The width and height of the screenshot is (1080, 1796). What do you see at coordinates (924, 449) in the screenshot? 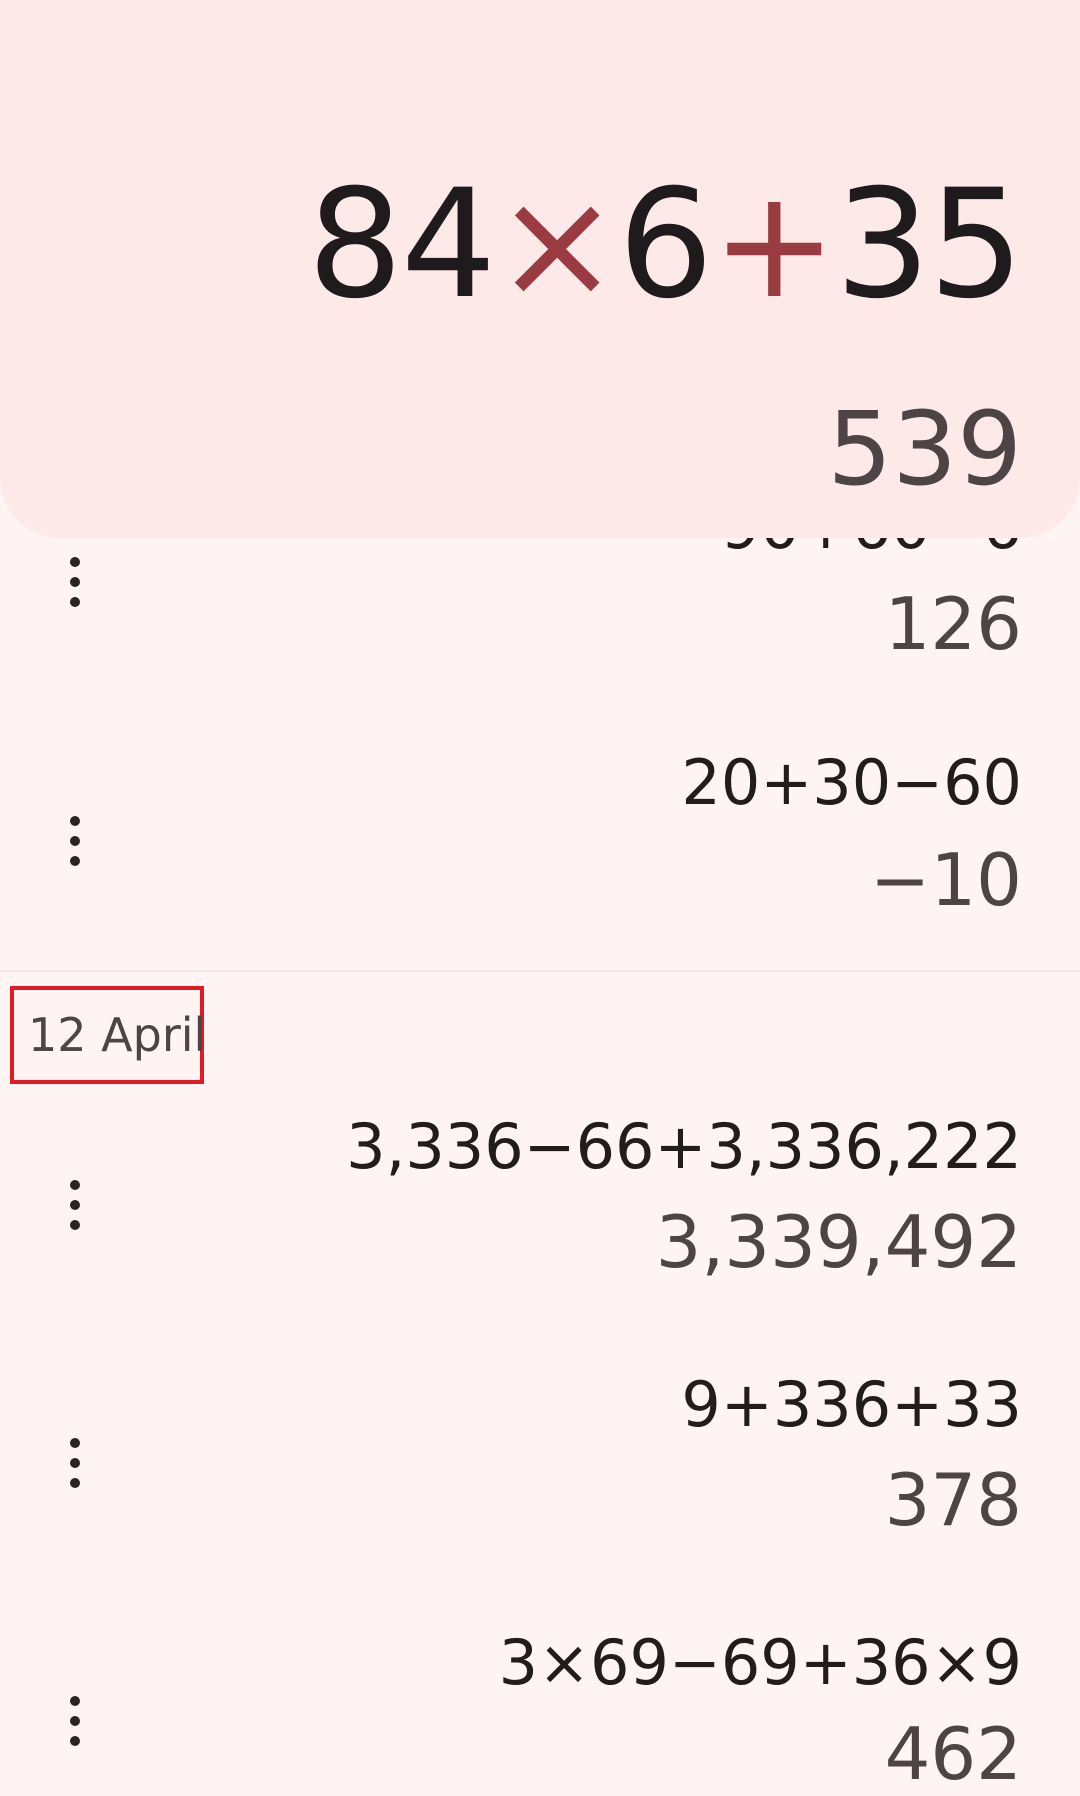
I see `result-preview: 539` at bounding box center [924, 449].